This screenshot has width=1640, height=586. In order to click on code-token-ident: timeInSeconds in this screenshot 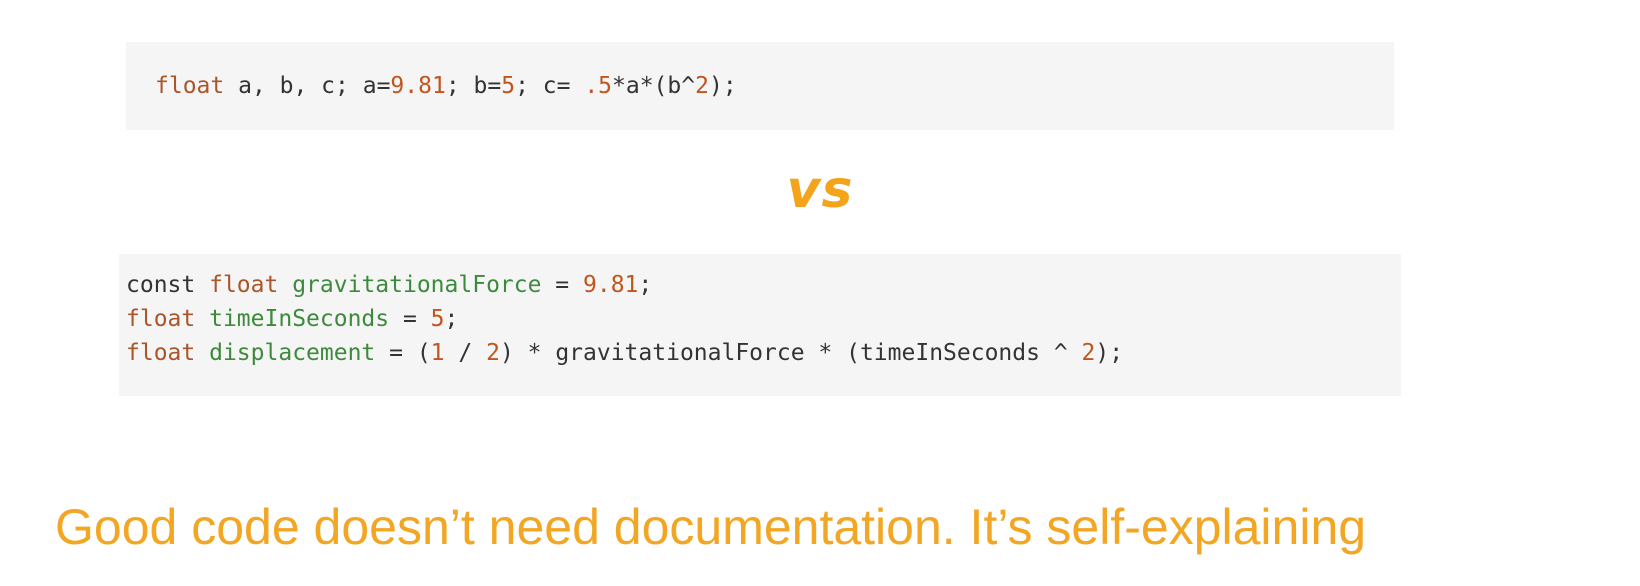, I will do `click(299, 319)`.